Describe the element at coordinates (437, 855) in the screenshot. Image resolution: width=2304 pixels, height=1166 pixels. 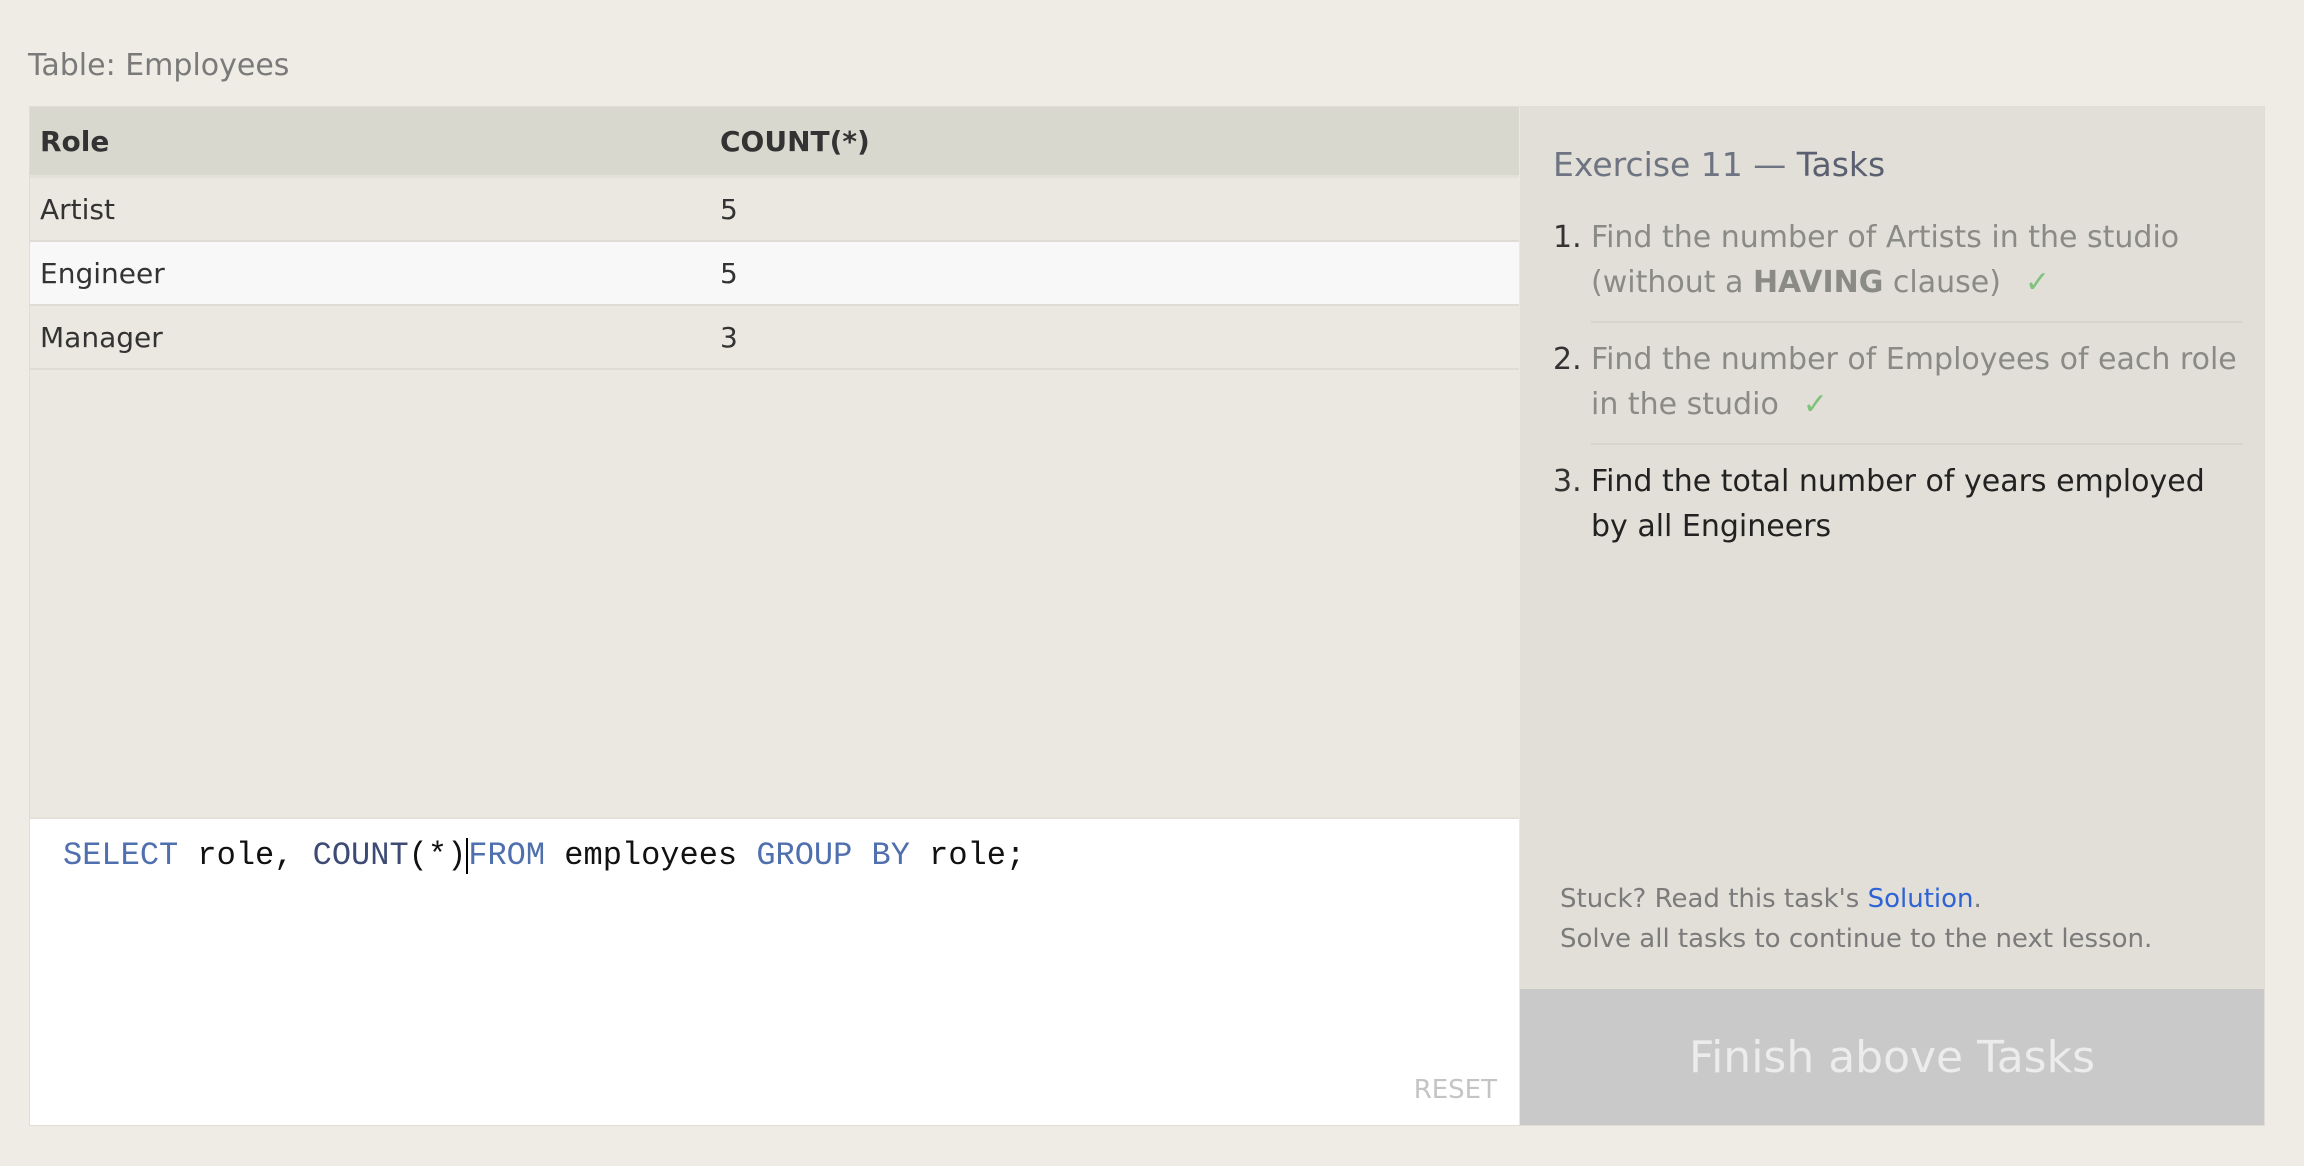
I see `code-text: (*)` at that location.